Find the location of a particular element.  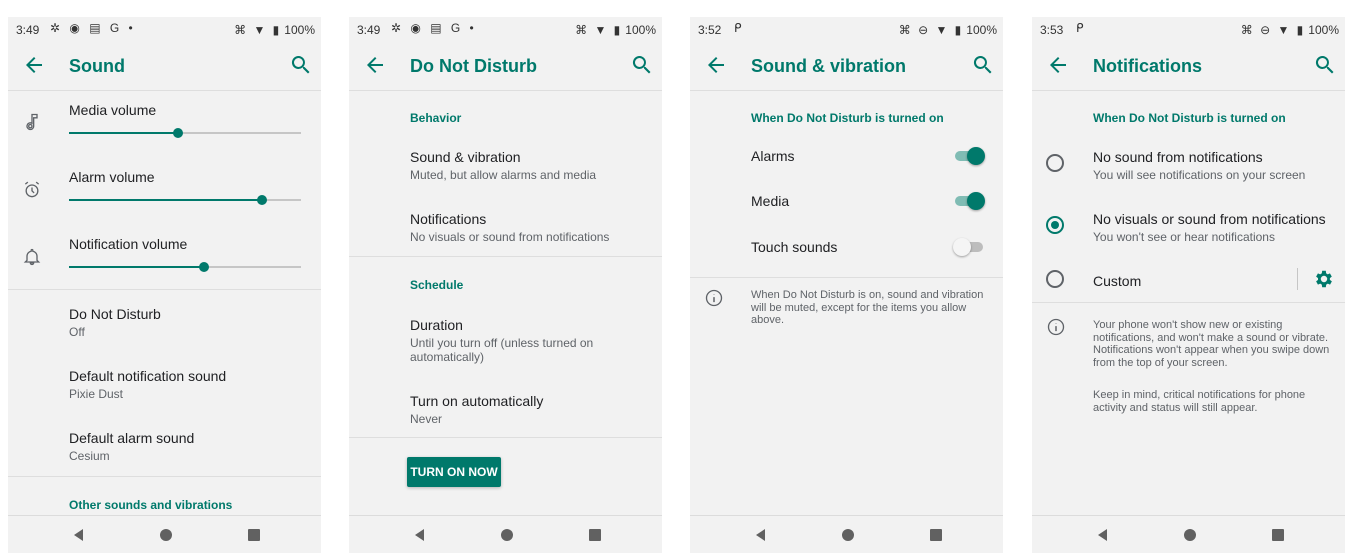

media-toggle is located at coordinates (969, 201).